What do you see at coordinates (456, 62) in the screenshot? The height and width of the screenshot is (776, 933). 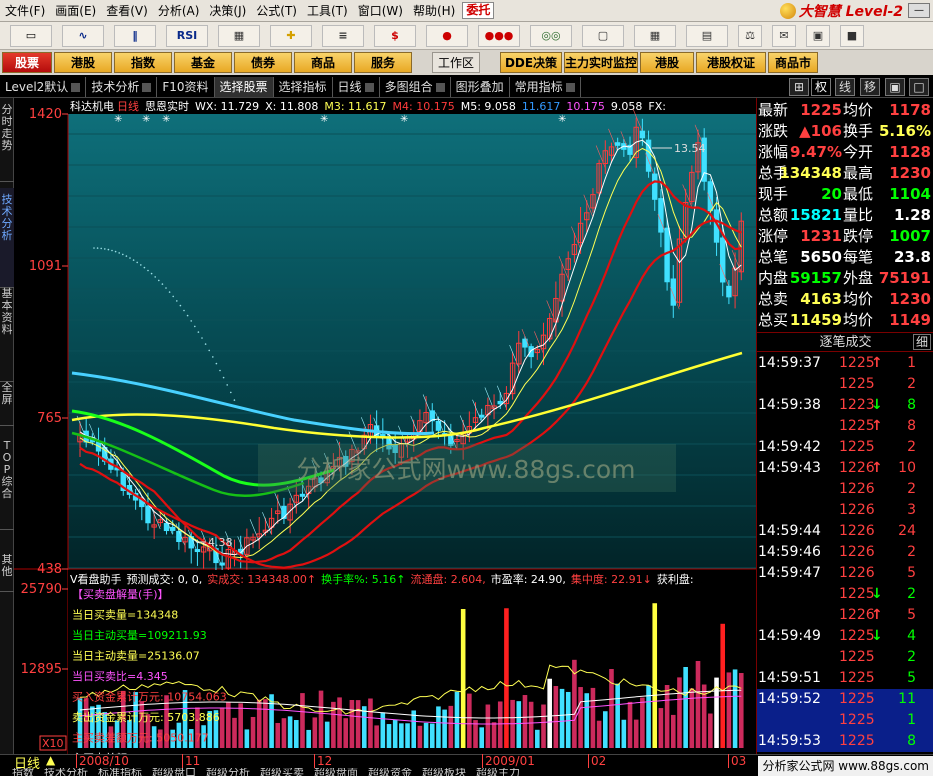 I see `category-button: 工作区` at bounding box center [456, 62].